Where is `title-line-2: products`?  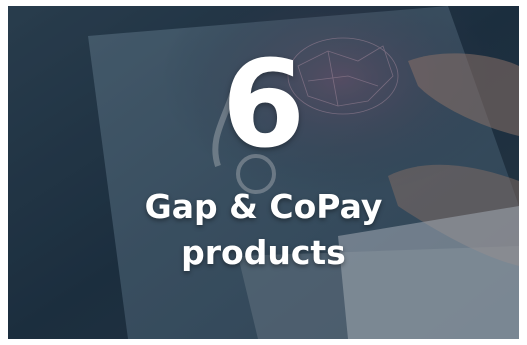 title-line-2: products is located at coordinates (263, 252).